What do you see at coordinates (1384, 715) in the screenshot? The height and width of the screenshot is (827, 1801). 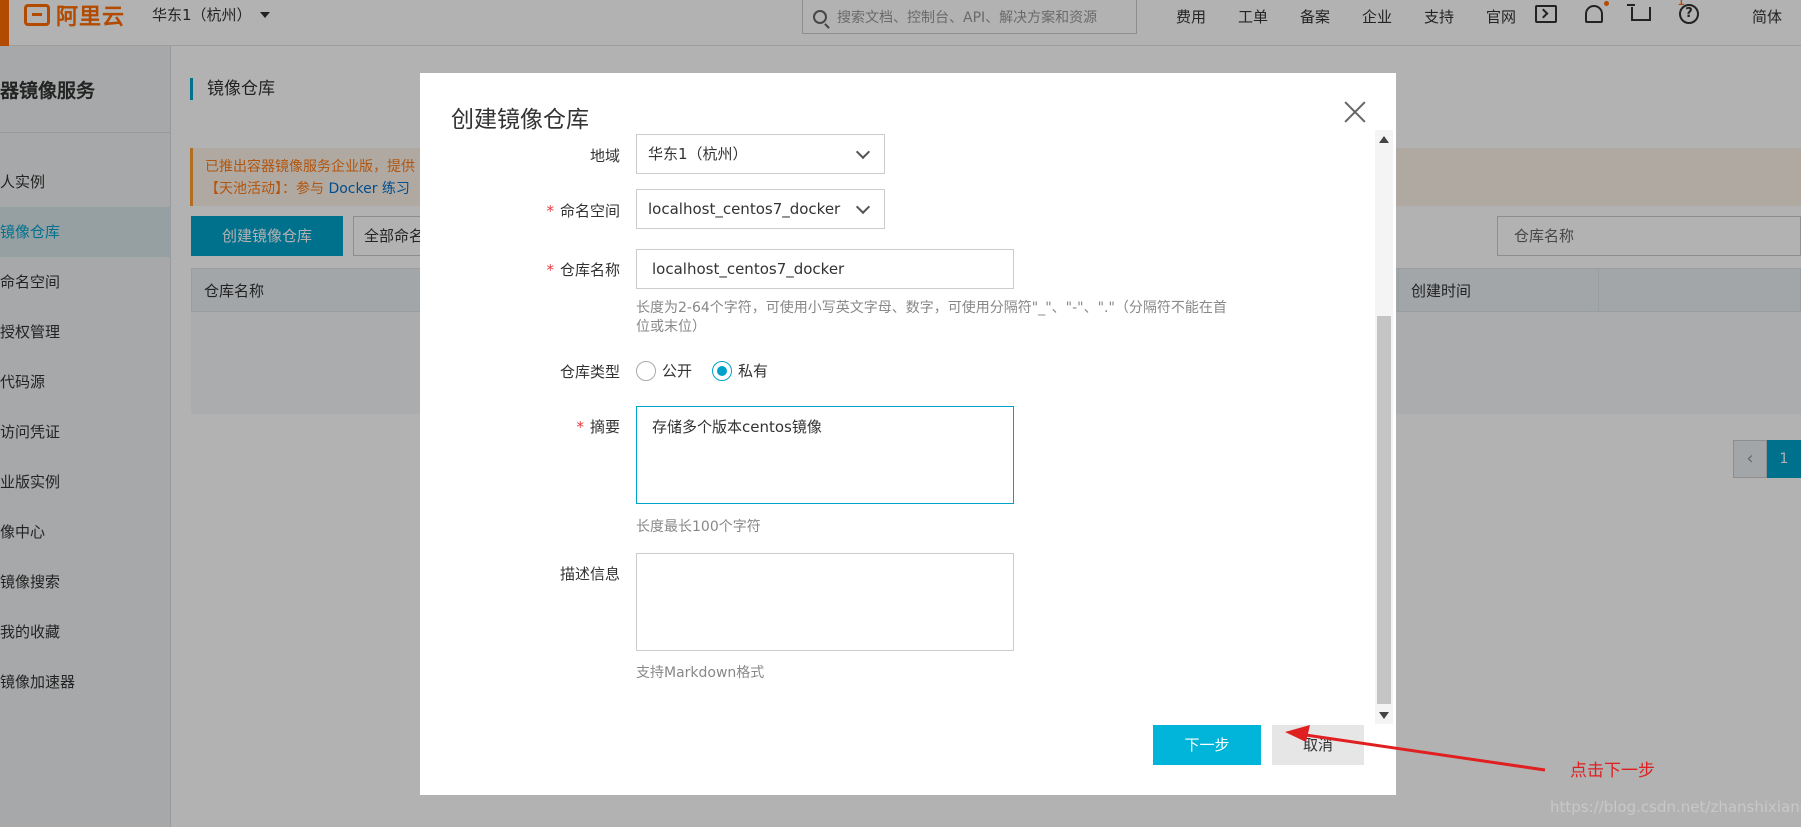 I see `scroll-down-icon` at bounding box center [1384, 715].